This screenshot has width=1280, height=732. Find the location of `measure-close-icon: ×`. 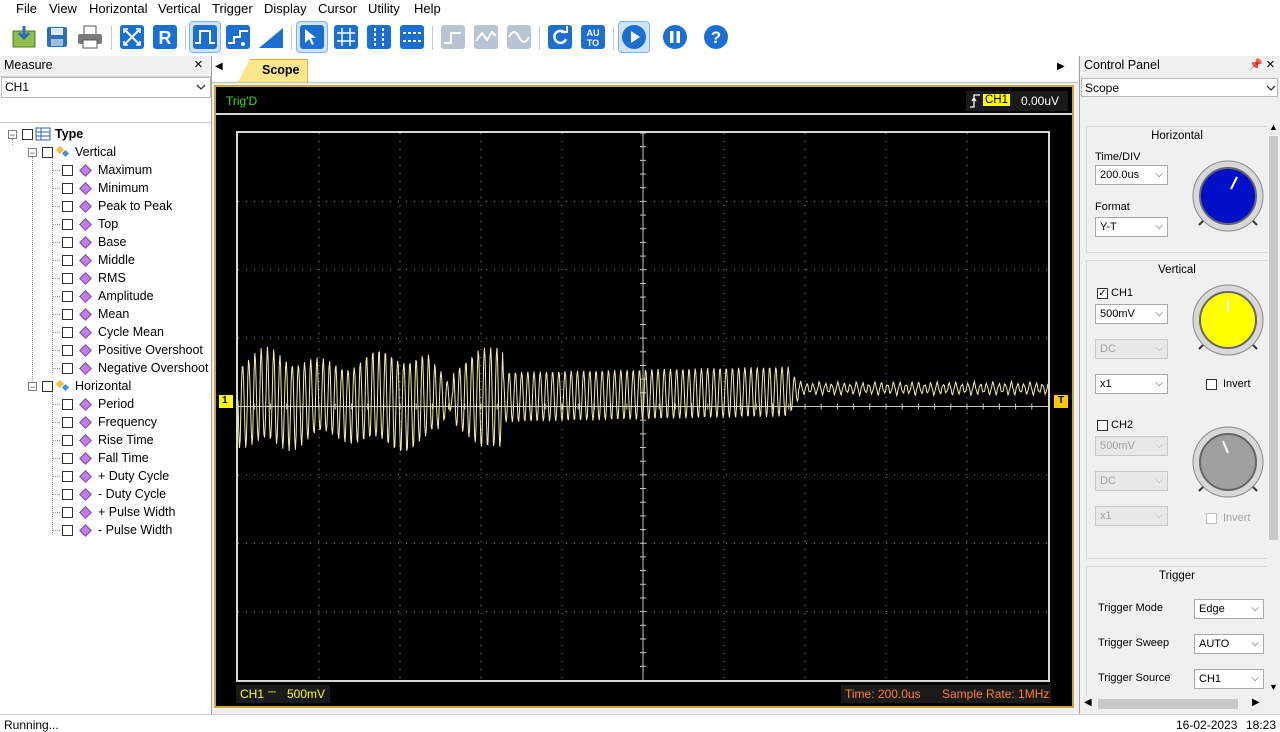

measure-close-icon: × is located at coordinates (198, 64).